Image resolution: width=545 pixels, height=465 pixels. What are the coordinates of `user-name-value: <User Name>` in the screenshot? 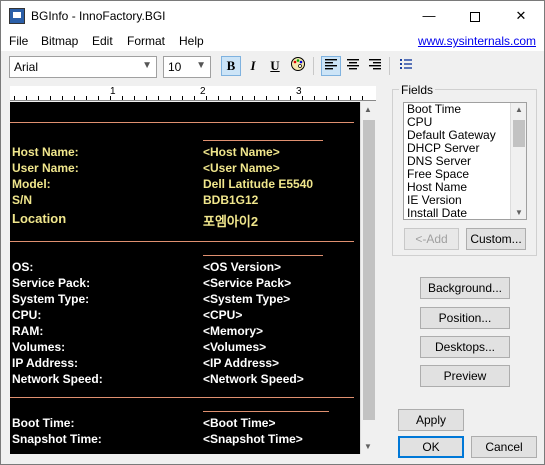 It's located at (241, 168).